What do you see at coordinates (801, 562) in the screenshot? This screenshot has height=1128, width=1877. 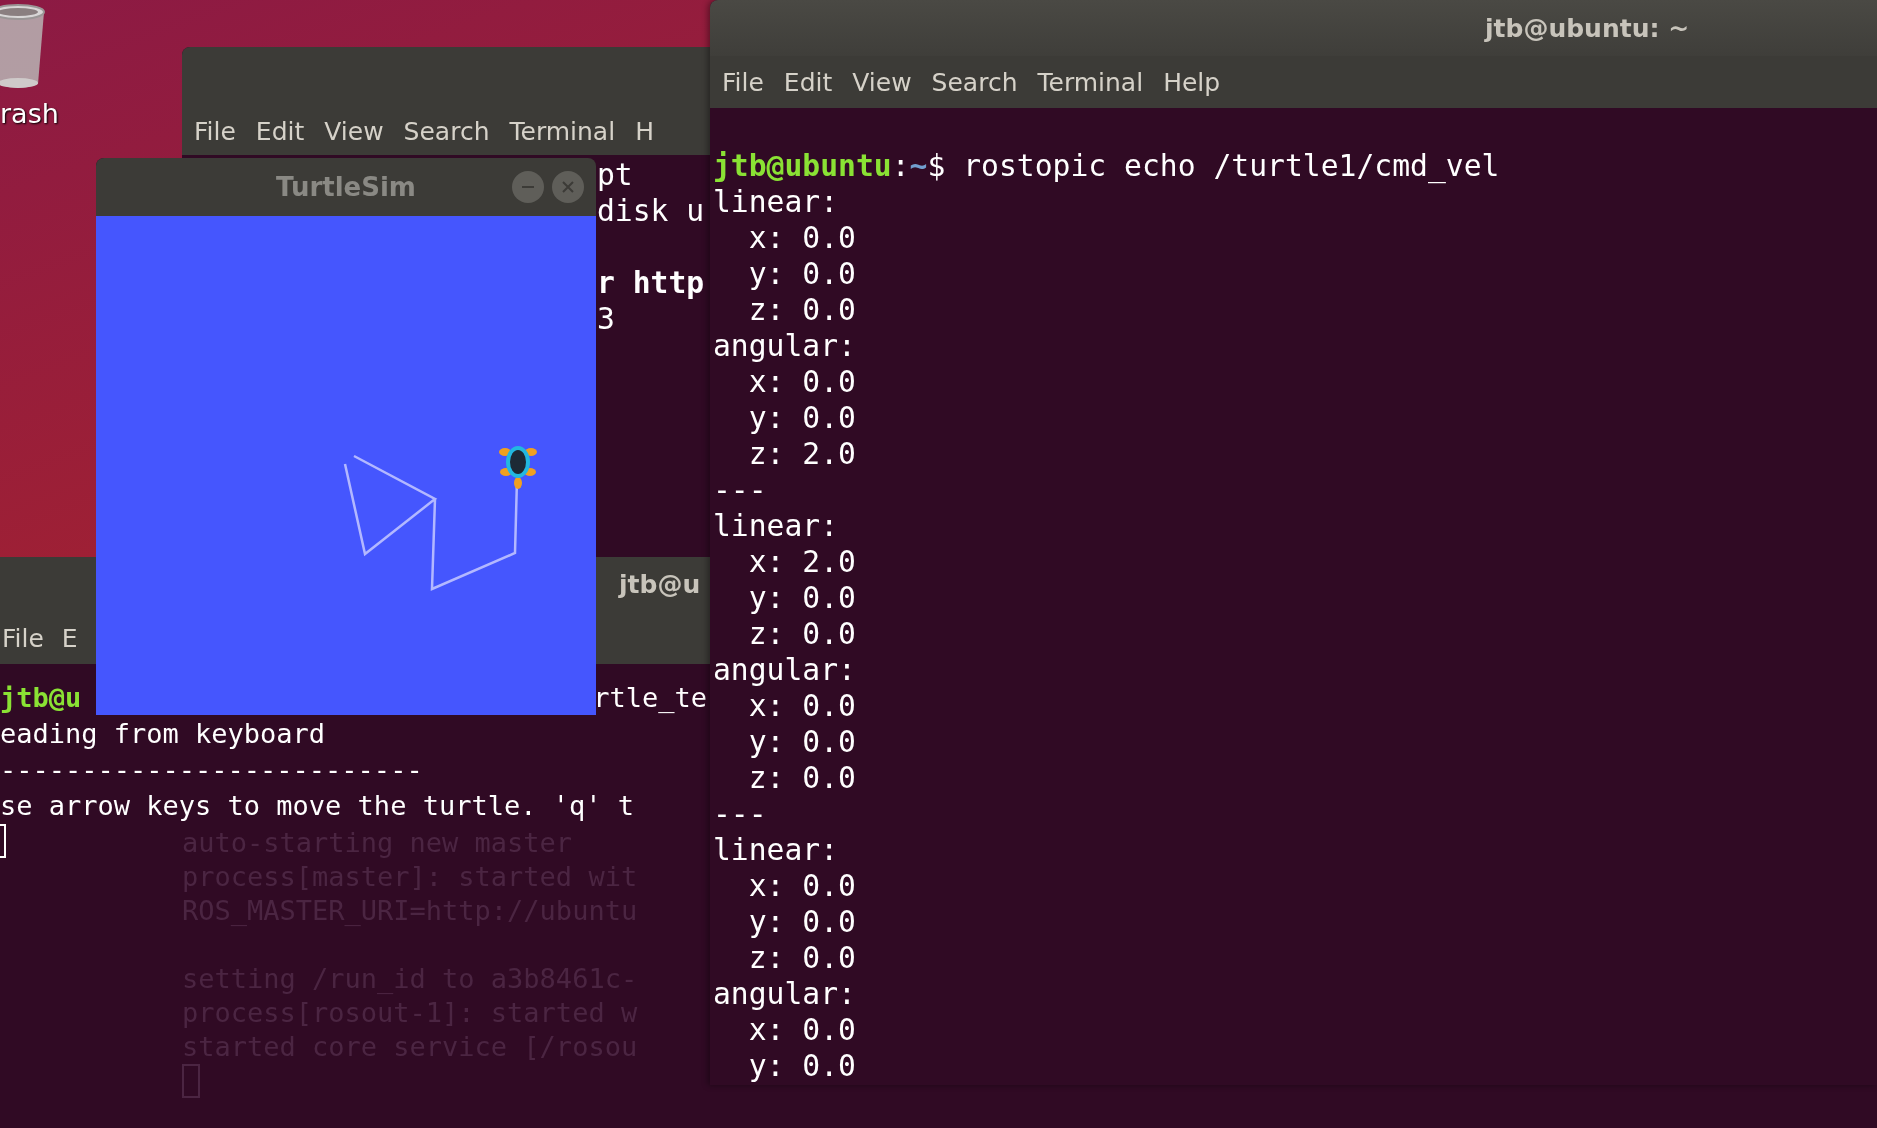 I see `terminal-line: x: 2.0` at bounding box center [801, 562].